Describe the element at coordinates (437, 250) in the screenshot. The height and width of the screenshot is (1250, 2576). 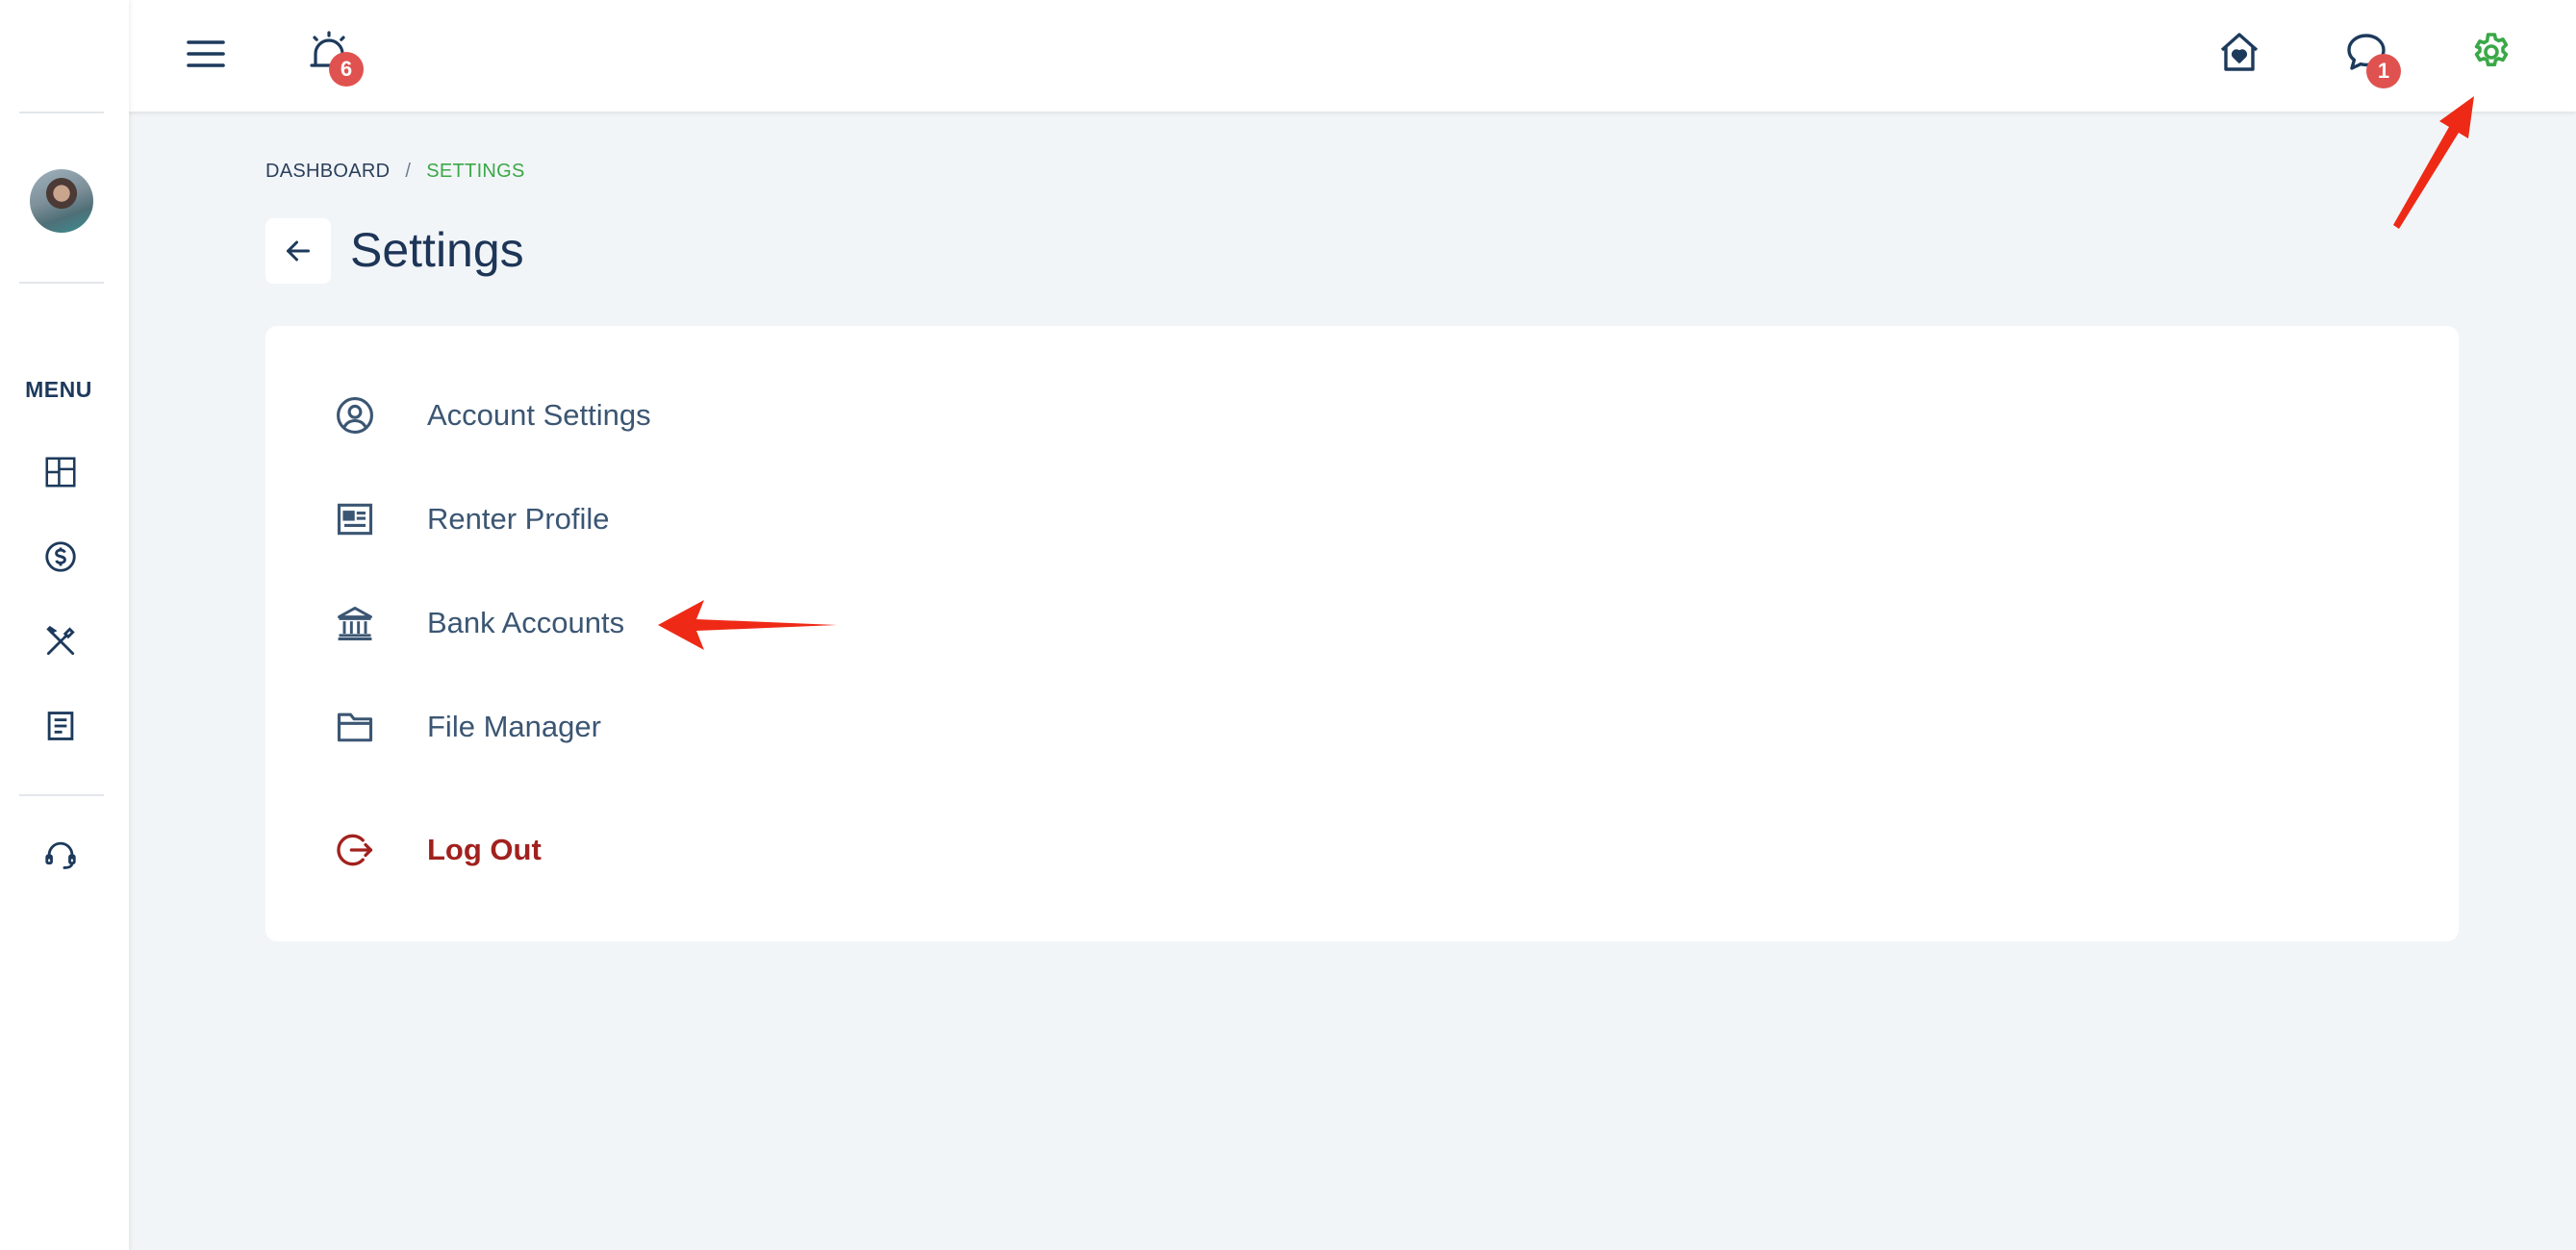
I see `page-title: Settings` at that location.